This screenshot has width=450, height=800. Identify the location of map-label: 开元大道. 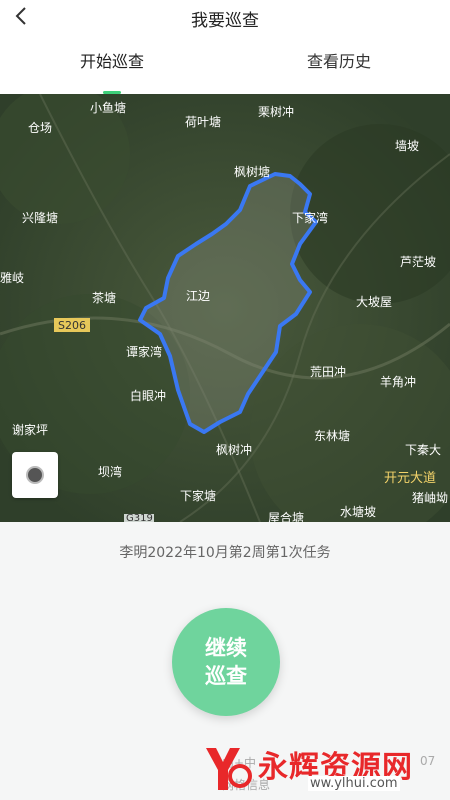
(410, 478).